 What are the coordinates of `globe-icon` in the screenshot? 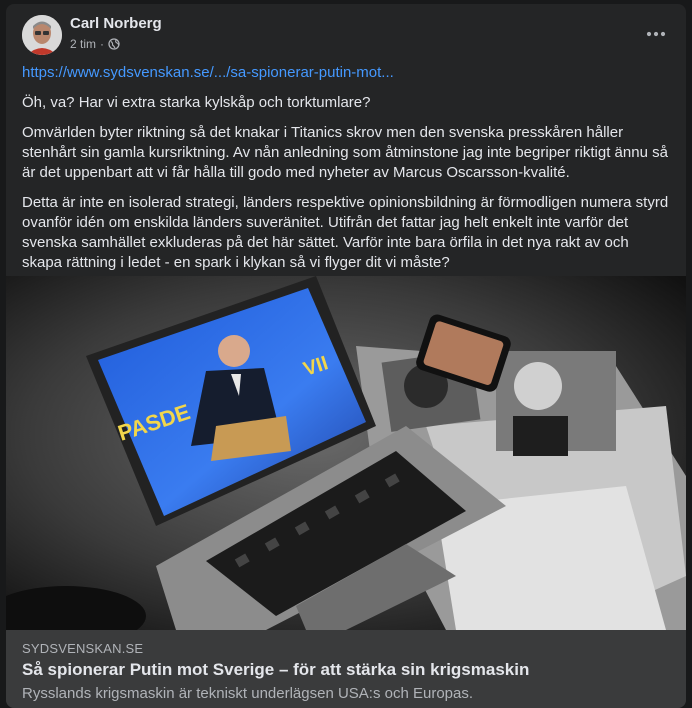 It's located at (114, 44).